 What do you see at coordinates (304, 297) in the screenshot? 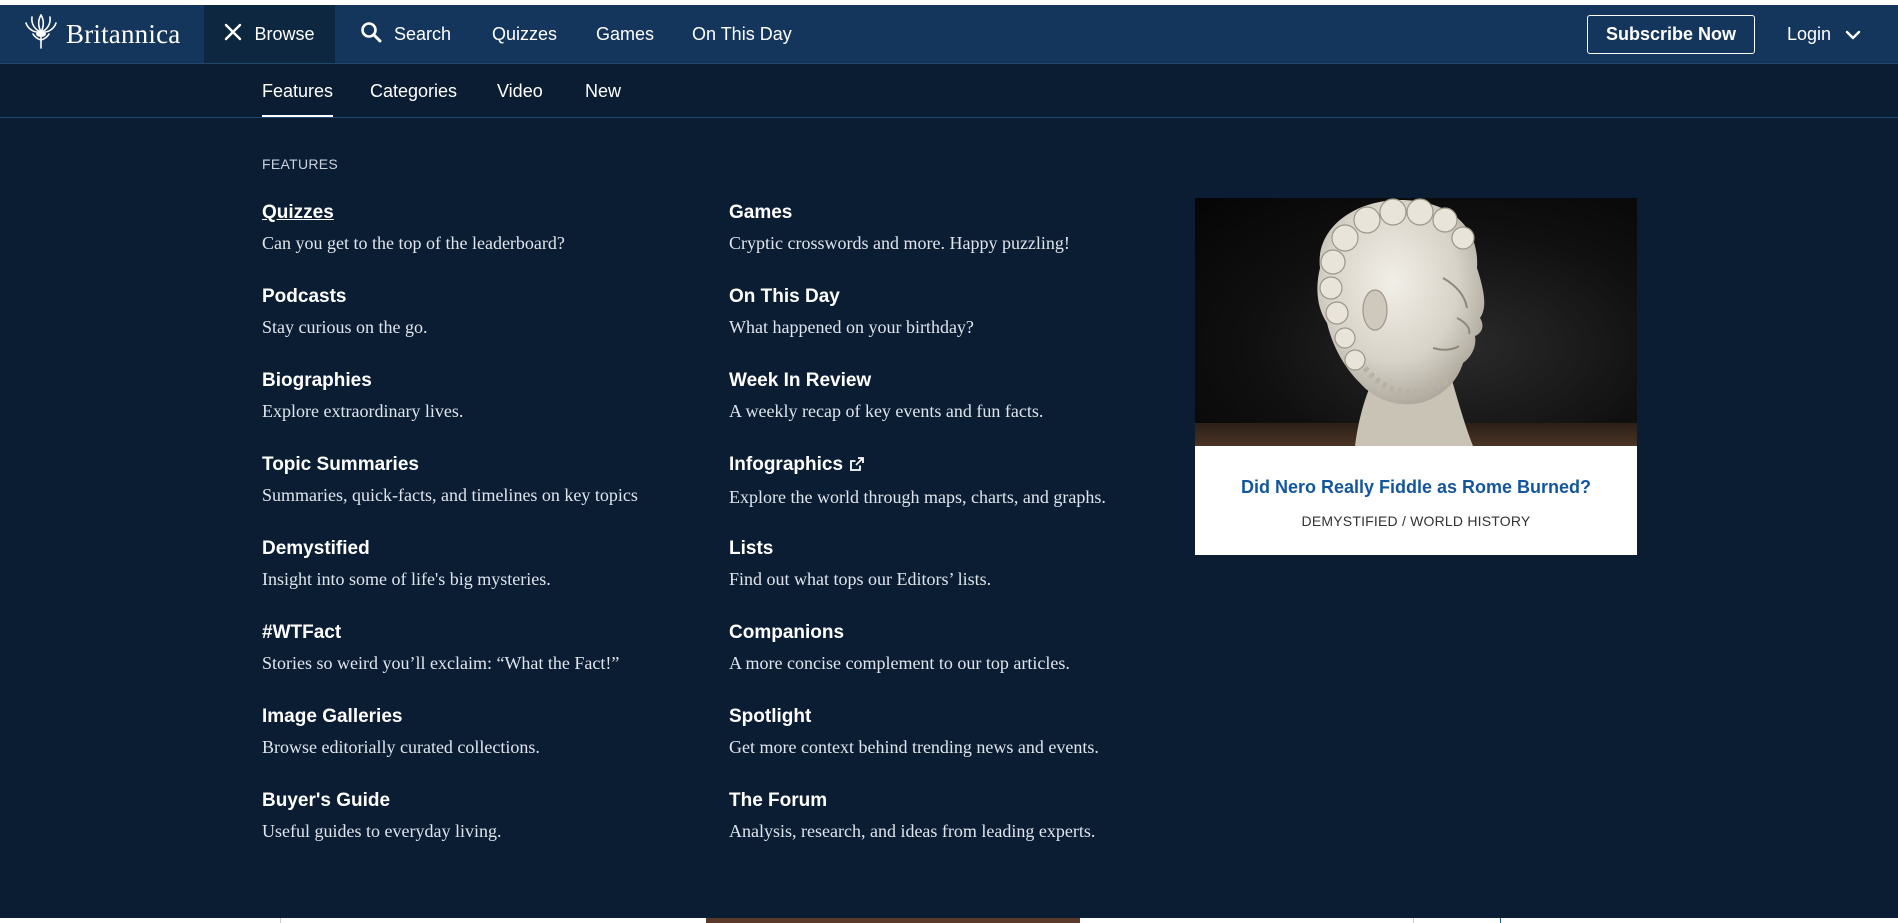
I see `feature-title-link: Podcasts` at bounding box center [304, 297].